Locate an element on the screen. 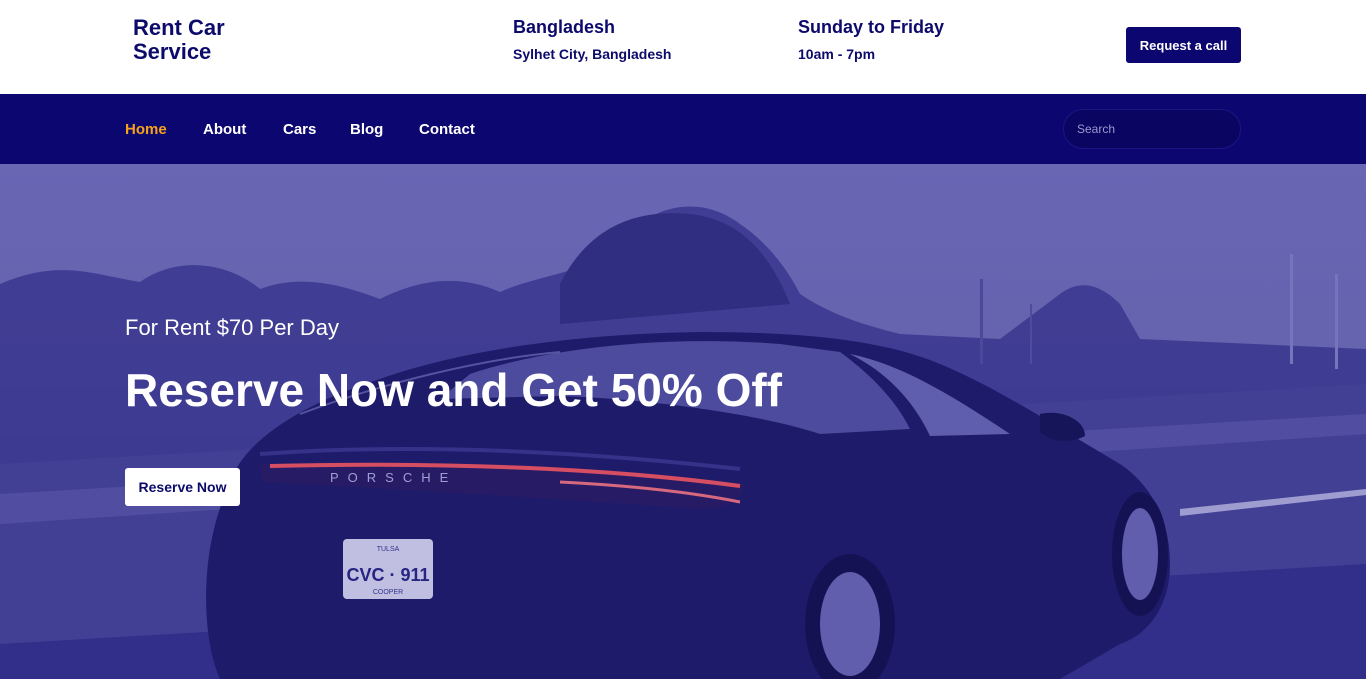 The image size is (1366, 679). brand-logo-text: Rent Car Service is located at coordinates (213, 40).